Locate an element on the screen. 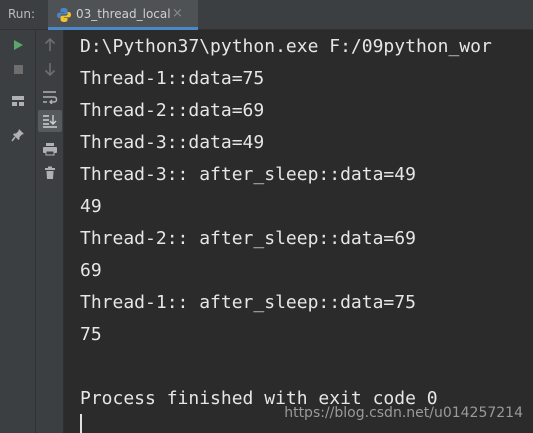 This screenshot has height=433, width=533. run-toolbar-secondary is located at coordinates (50, 231).